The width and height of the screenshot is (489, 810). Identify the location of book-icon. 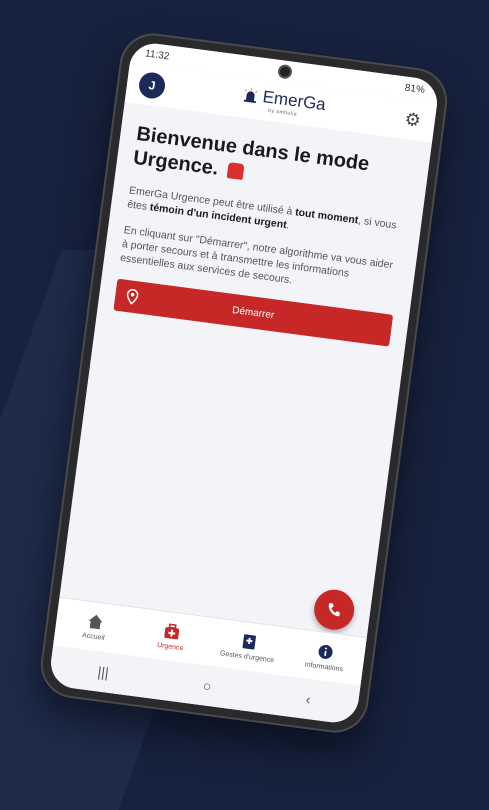
(249, 642).